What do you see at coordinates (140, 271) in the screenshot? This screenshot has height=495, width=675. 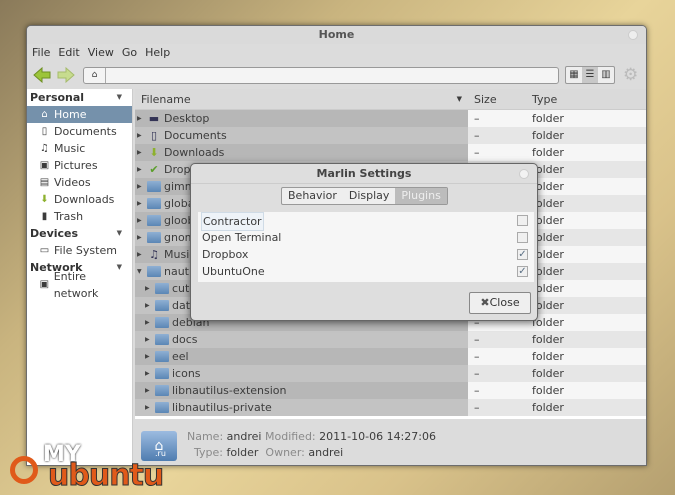 I see `expander-icon: ▼` at bounding box center [140, 271].